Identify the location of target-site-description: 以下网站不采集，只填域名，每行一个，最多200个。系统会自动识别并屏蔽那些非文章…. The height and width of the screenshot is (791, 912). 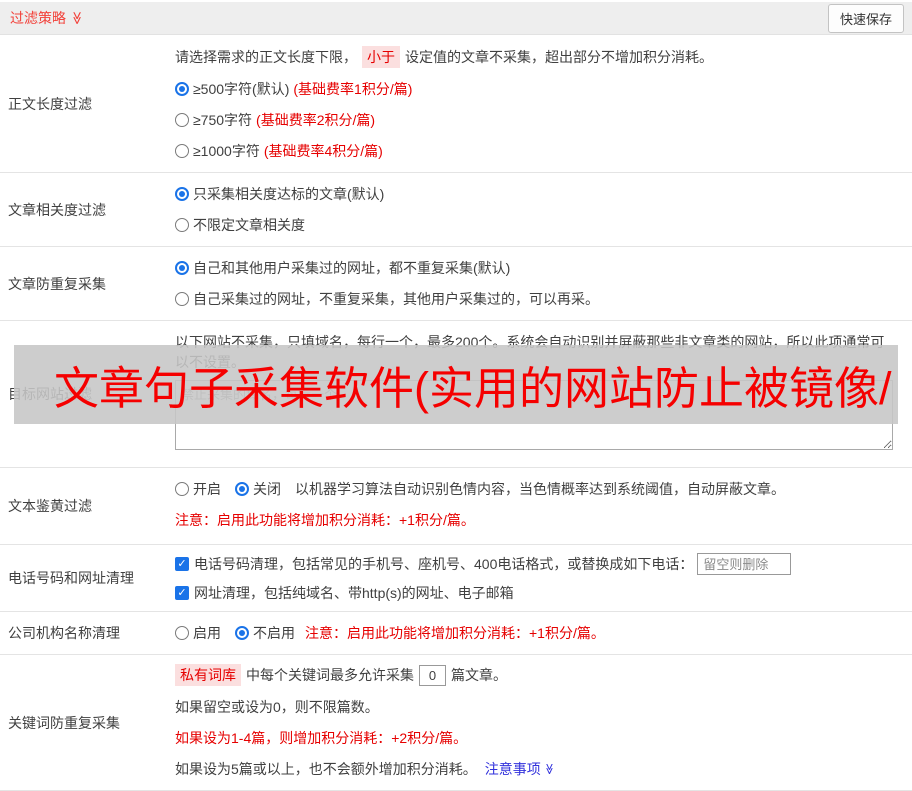
(530, 352).